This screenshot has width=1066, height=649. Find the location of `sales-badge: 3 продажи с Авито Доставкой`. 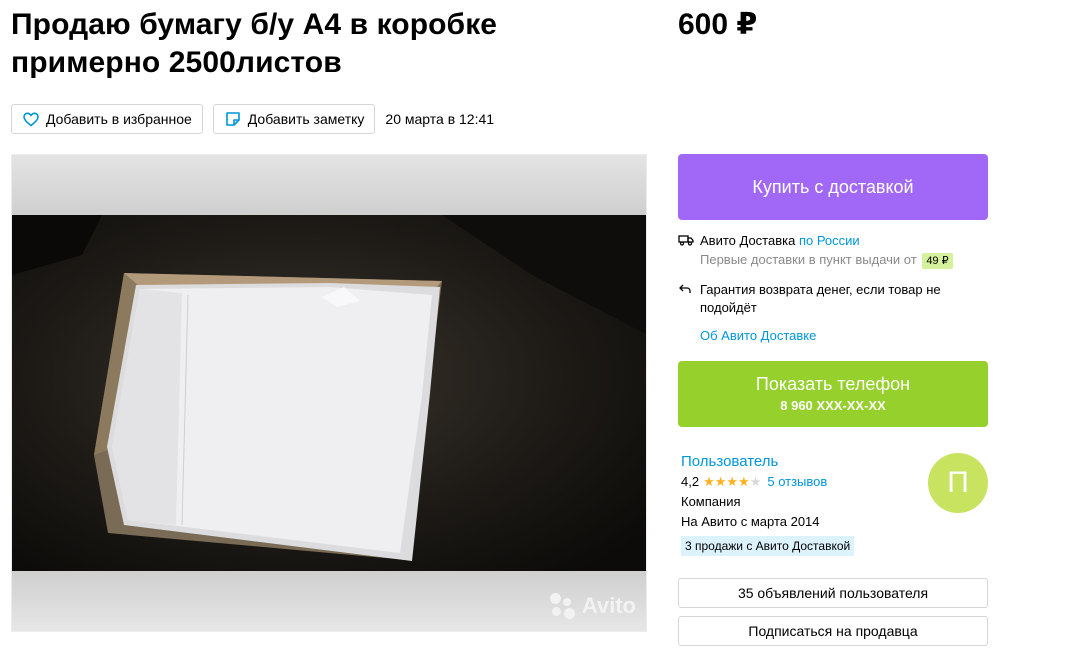

sales-badge: 3 продажи с Авито Доставкой is located at coordinates (768, 546).